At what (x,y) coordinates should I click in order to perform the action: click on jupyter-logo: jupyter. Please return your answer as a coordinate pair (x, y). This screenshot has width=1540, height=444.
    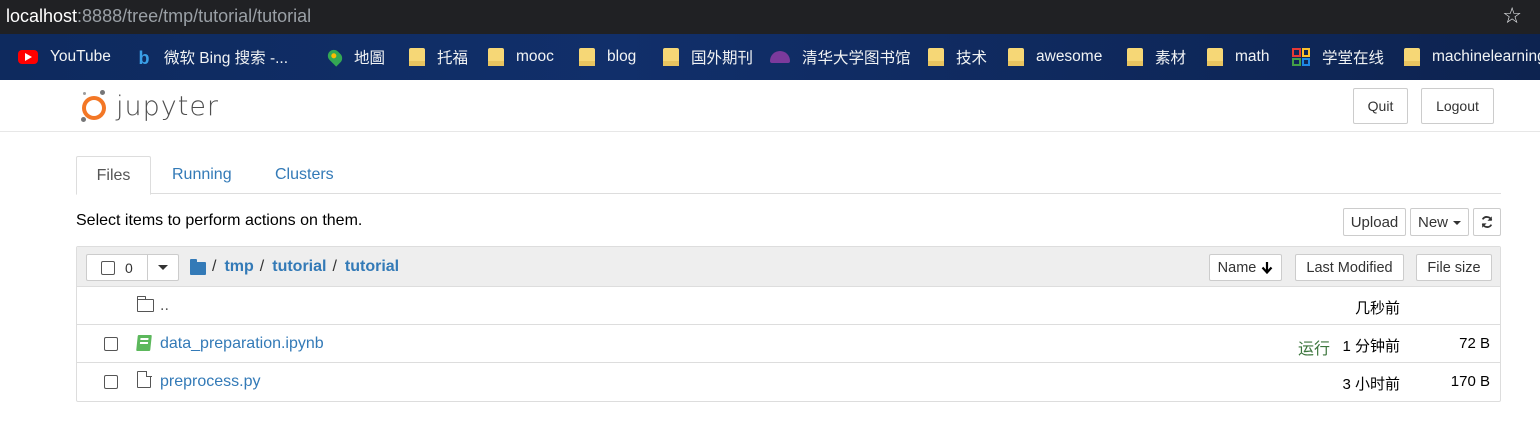
    Looking at the image, I should click on (149, 106).